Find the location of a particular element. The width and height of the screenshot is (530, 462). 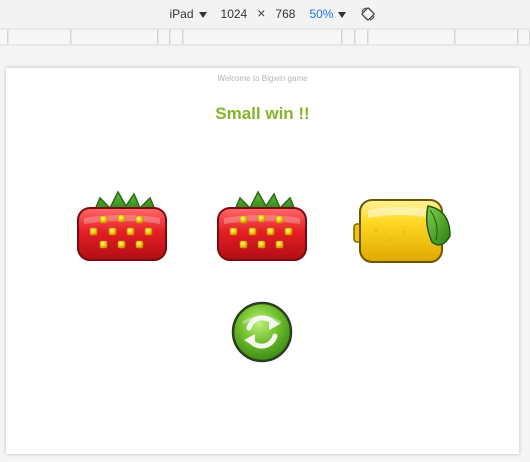

media-query-bar is located at coordinates (265, 37).